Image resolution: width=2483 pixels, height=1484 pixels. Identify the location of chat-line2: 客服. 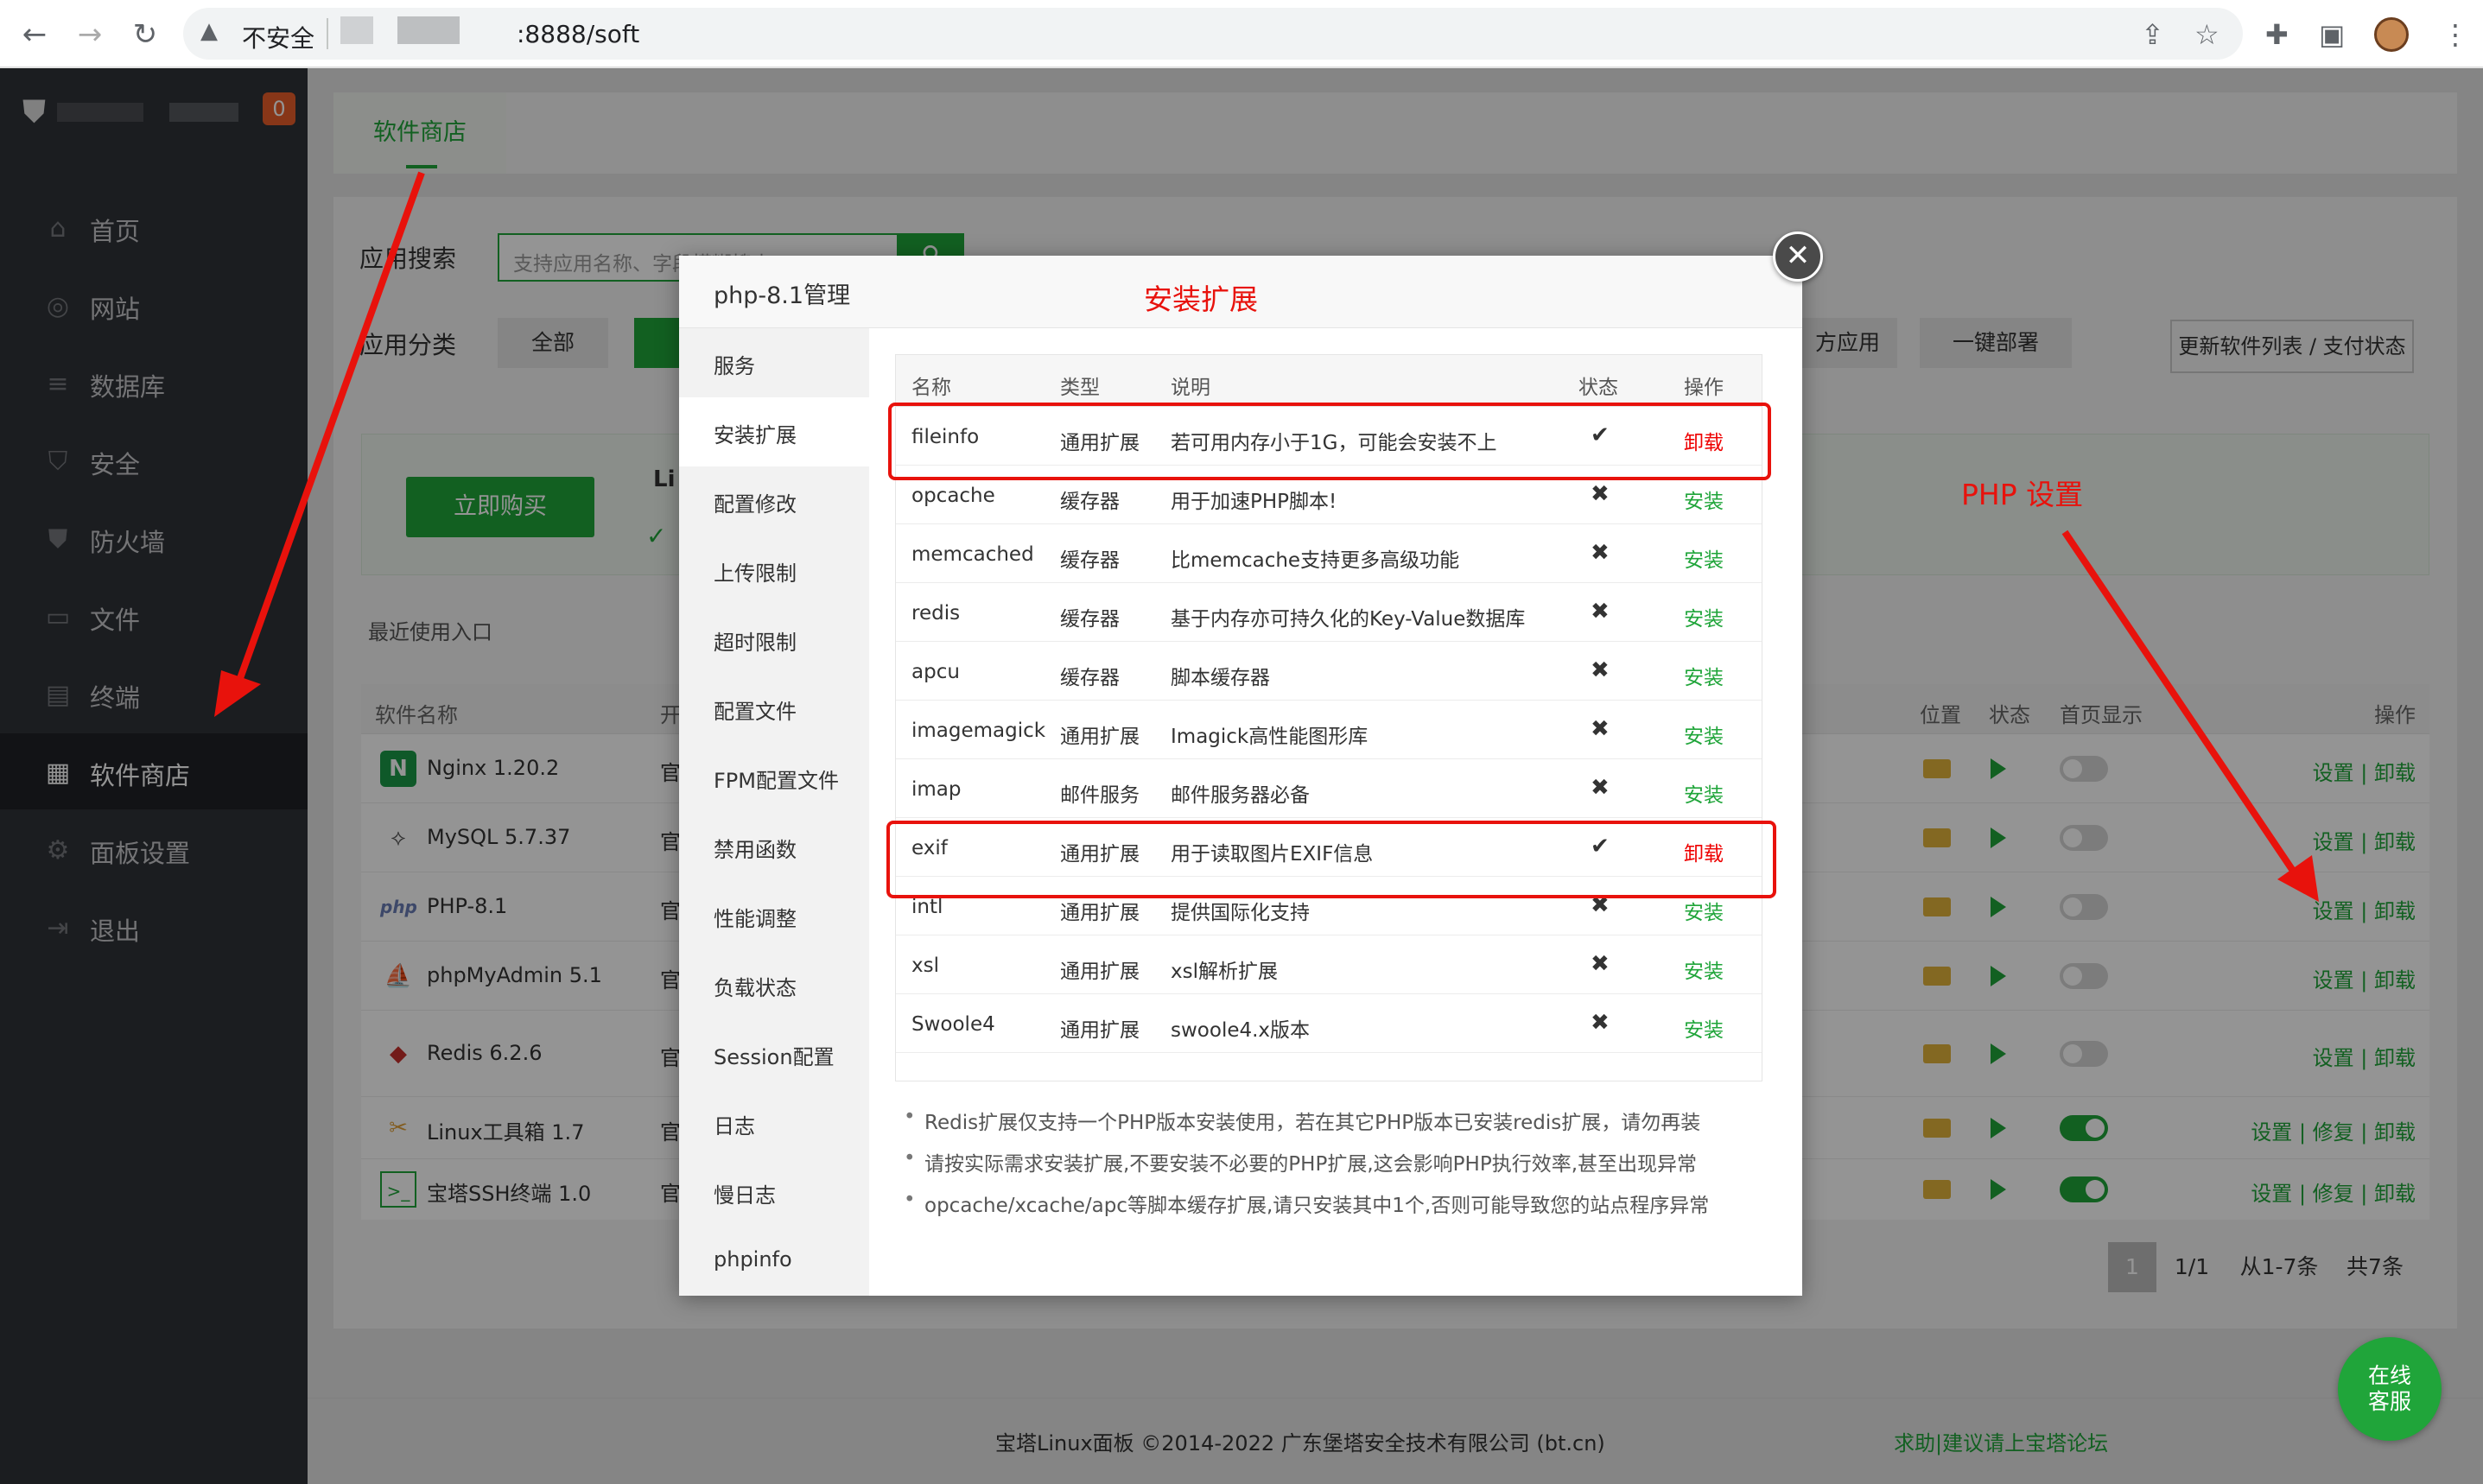
(2389, 1401).